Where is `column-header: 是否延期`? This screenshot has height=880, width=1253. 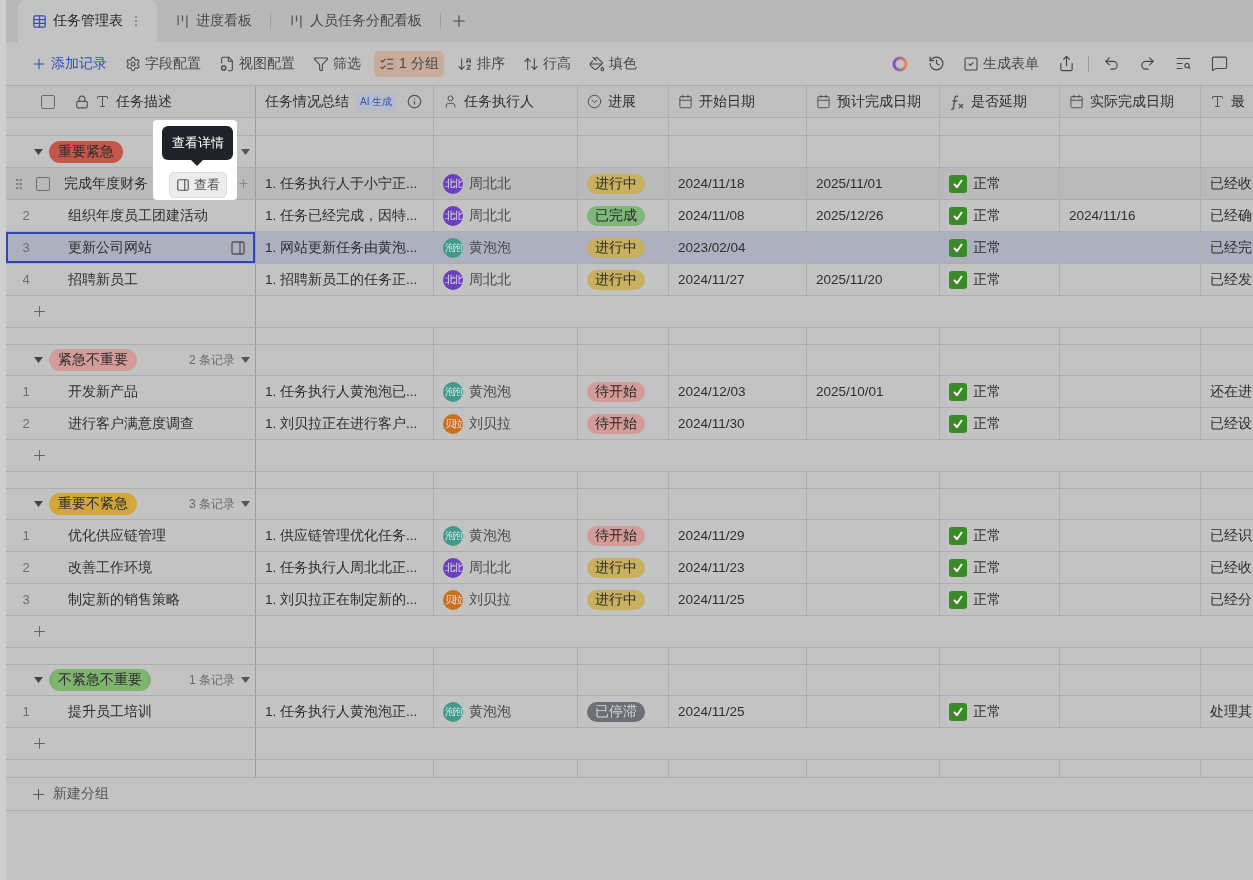 column-header: 是否延期 is located at coordinates (999, 101).